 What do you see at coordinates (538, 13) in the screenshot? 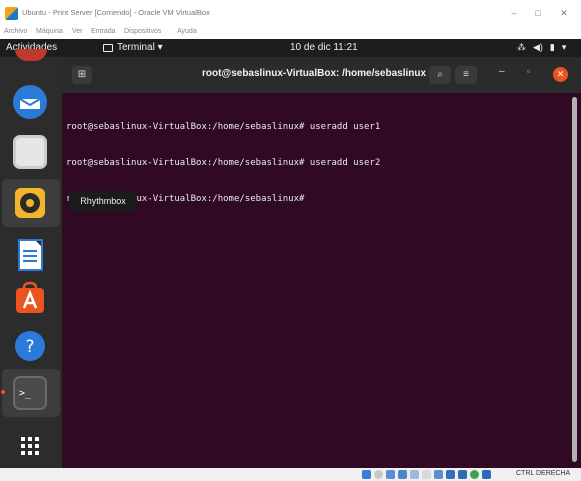
I see `maximize-button: □` at bounding box center [538, 13].